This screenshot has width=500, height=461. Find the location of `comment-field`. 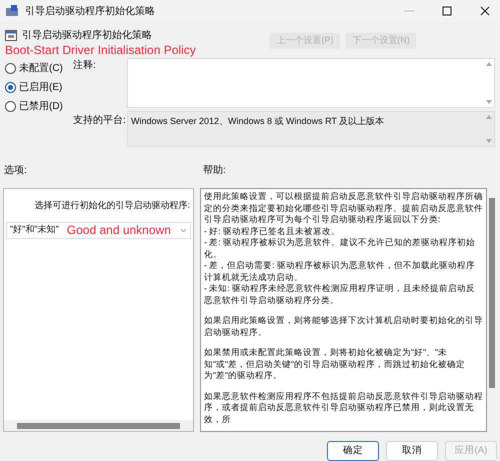

comment-field is located at coordinates (311, 83).